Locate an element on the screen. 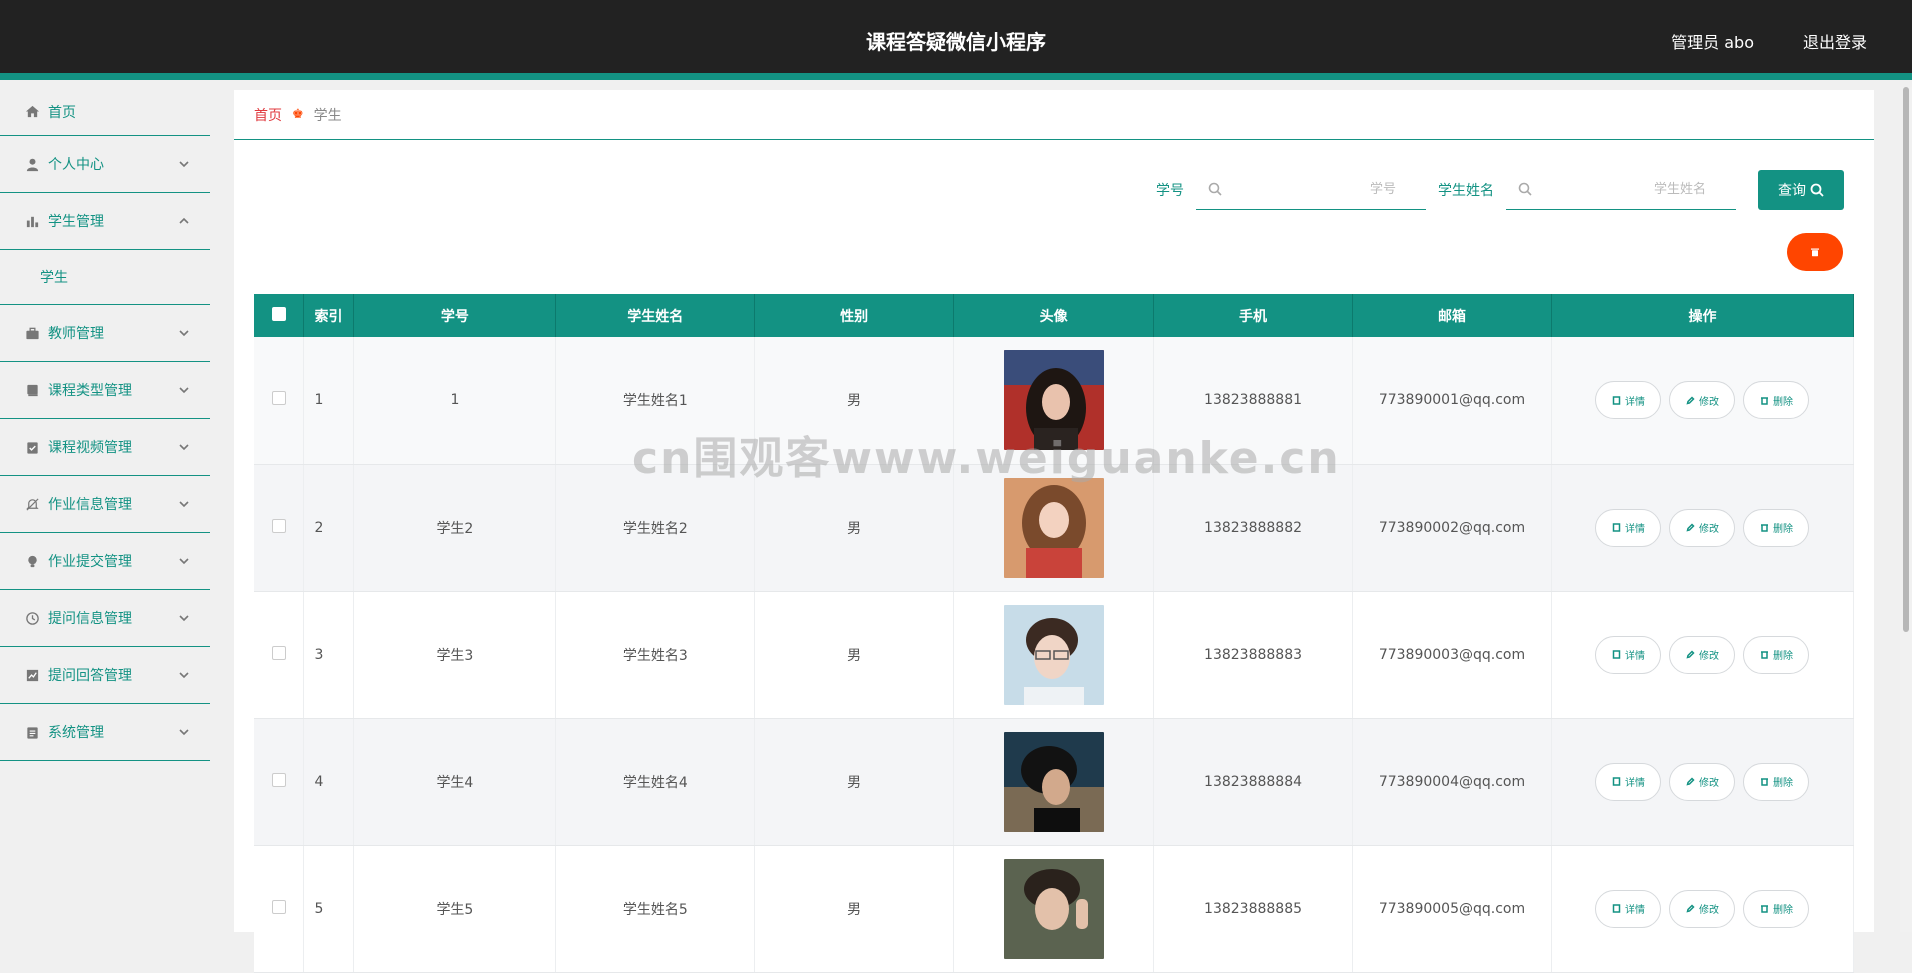 The width and height of the screenshot is (1912, 973). briefcase-icon is located at coordinates (32, 333).